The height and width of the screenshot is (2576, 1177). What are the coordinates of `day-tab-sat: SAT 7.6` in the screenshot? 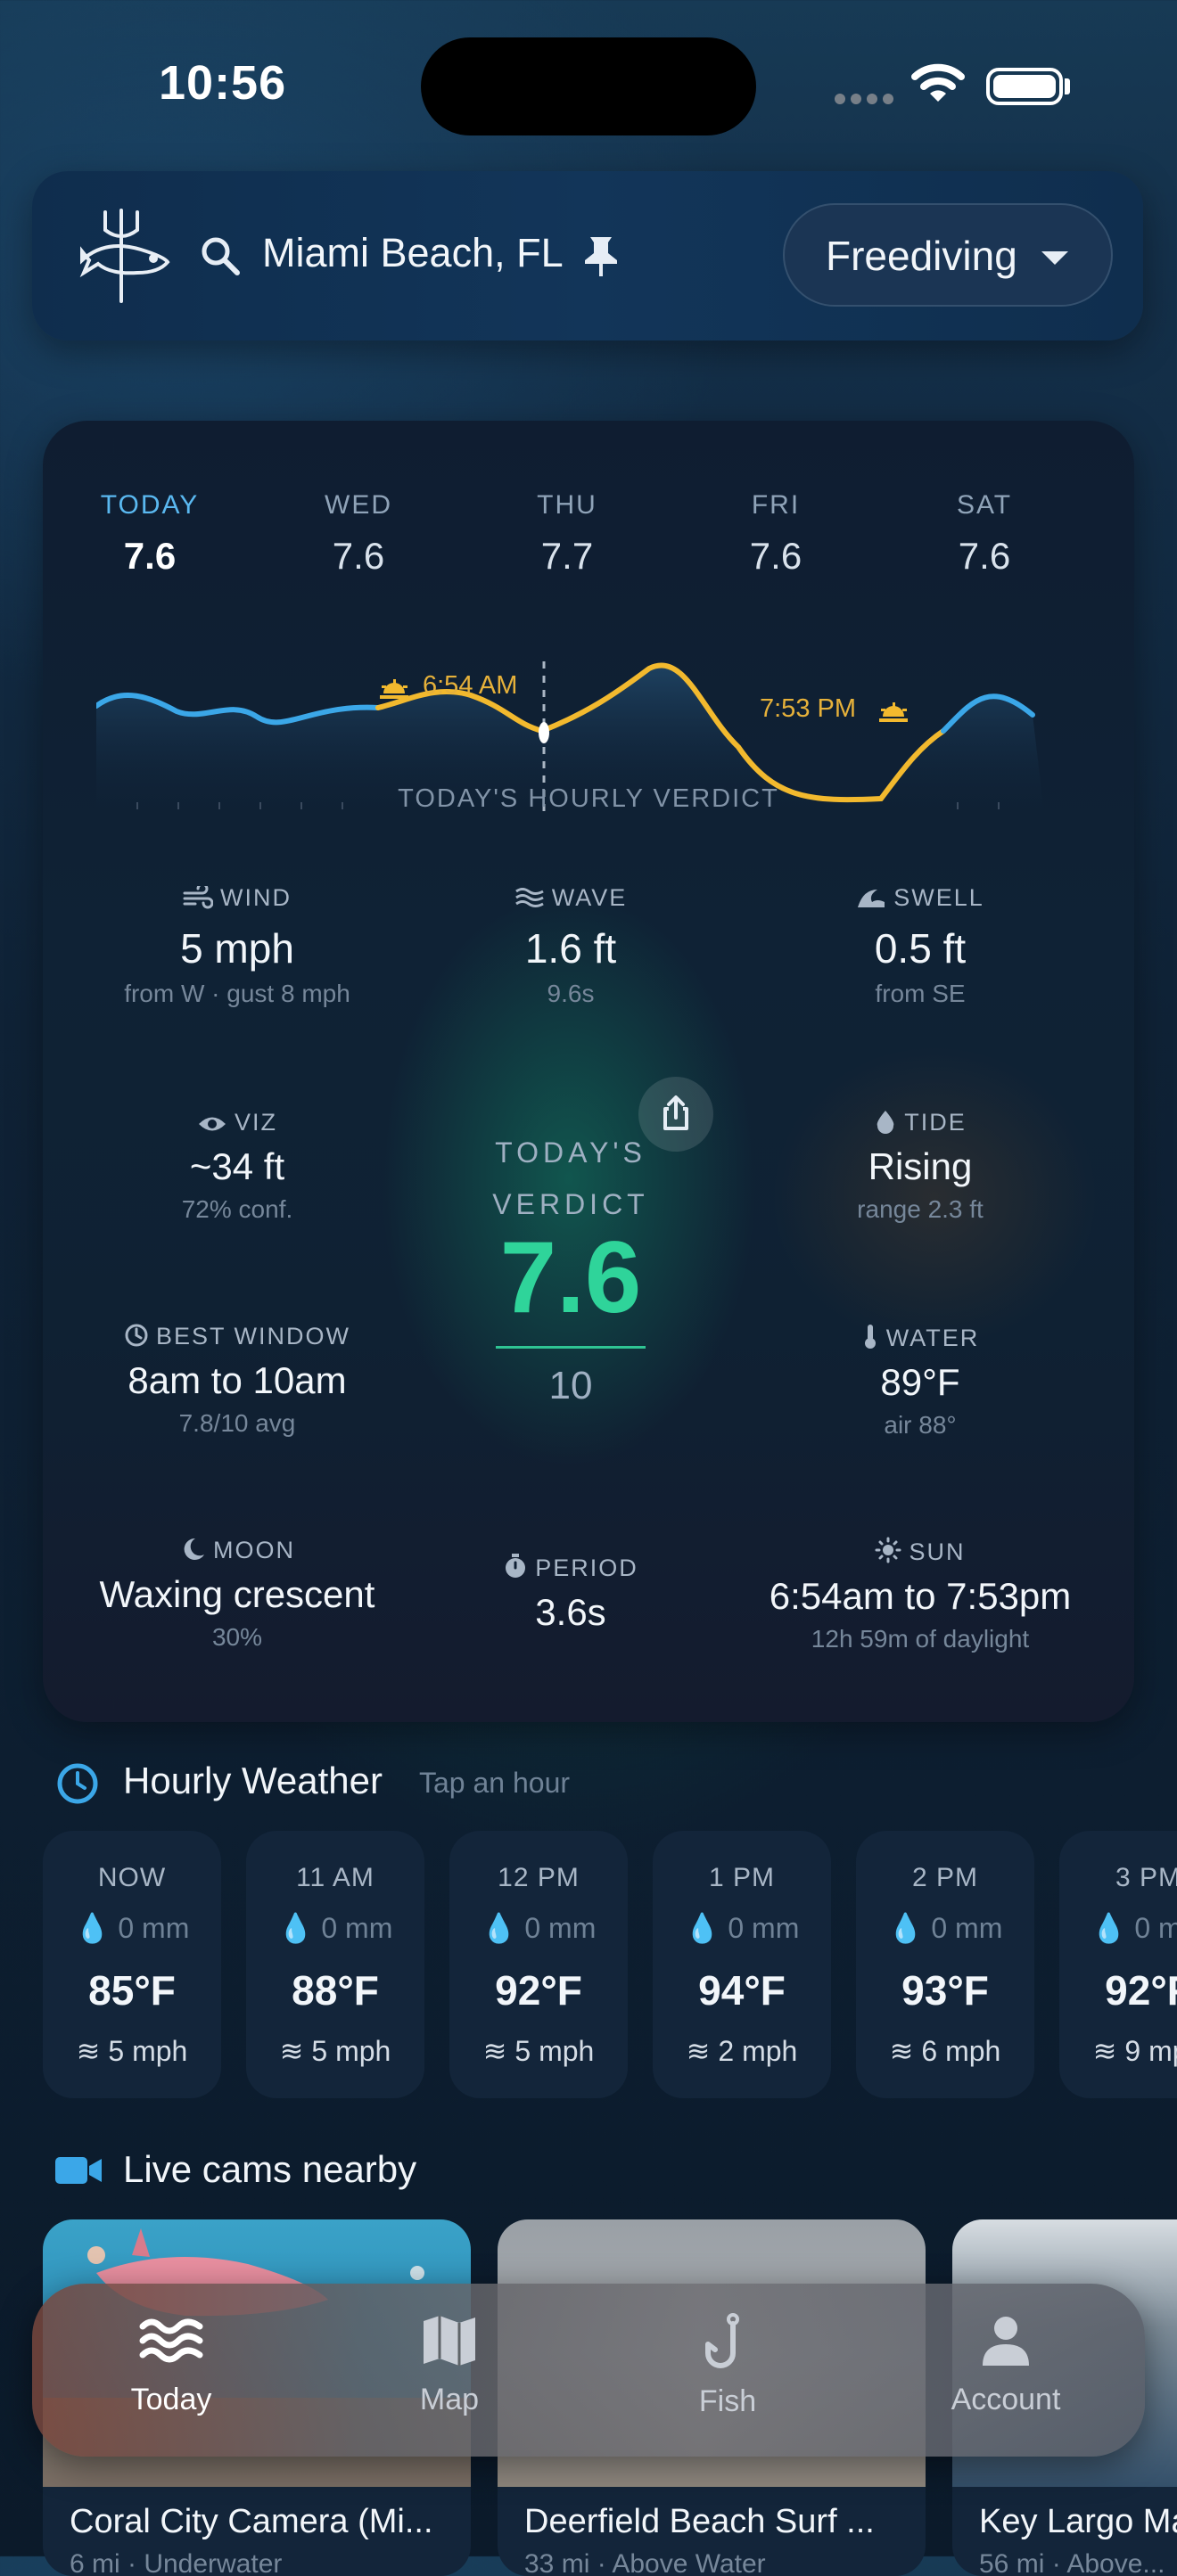 It's located at (984, 534).